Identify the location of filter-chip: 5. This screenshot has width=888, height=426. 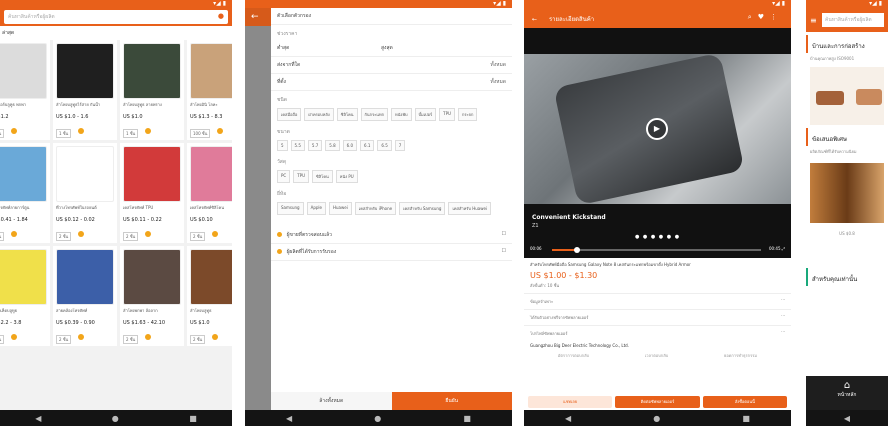
(282, 145).